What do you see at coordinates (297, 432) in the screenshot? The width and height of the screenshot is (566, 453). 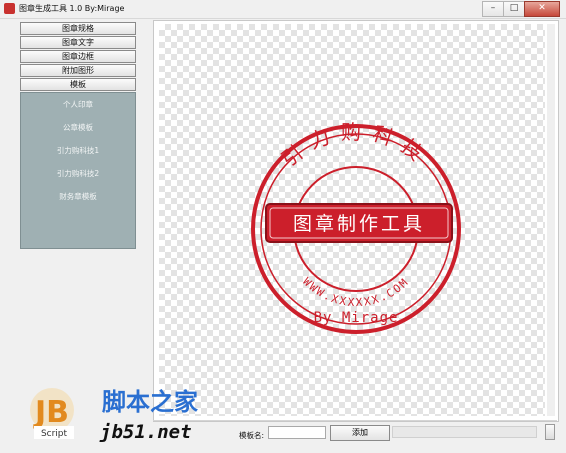 I see `template-name-input` at bounding box center [297, 432].